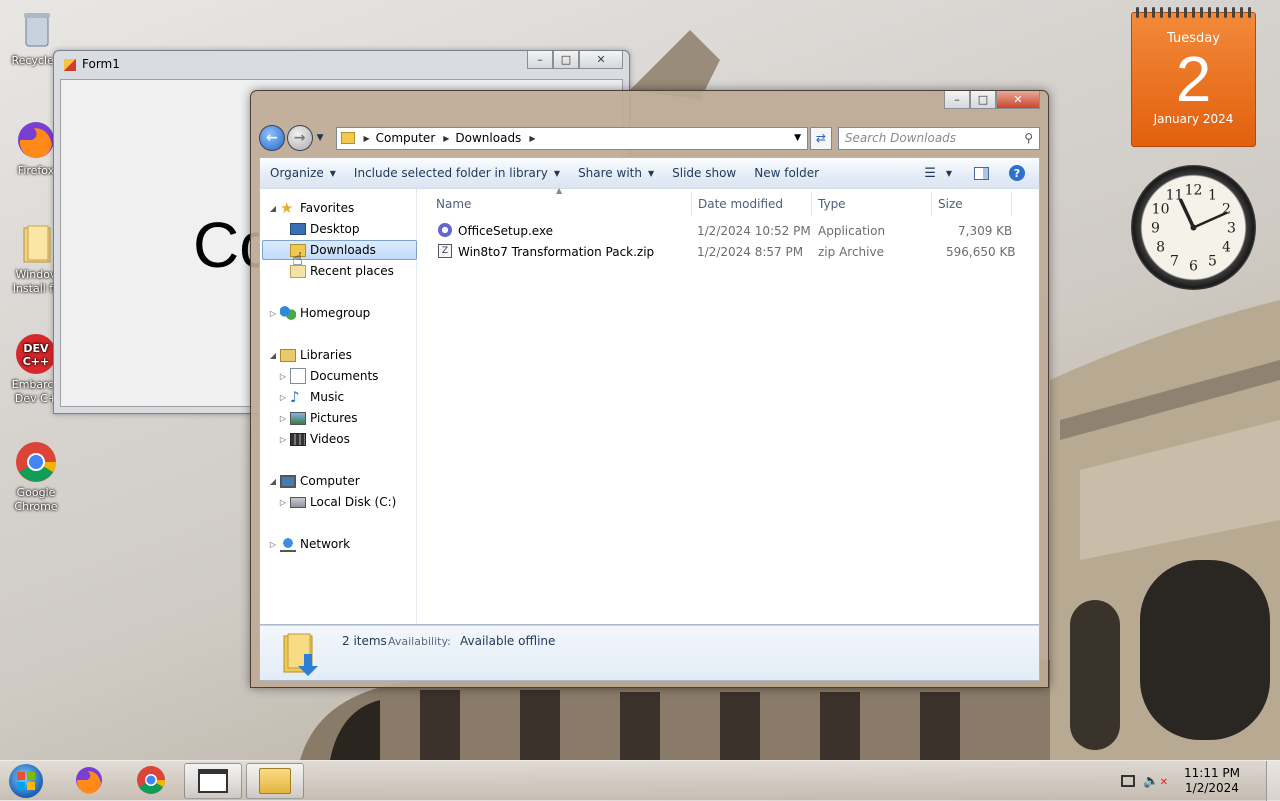  What do you see at coordinates (275, 781) in the screenshot?
I see `taskbar-explorer` at bounding box center [275, 781].